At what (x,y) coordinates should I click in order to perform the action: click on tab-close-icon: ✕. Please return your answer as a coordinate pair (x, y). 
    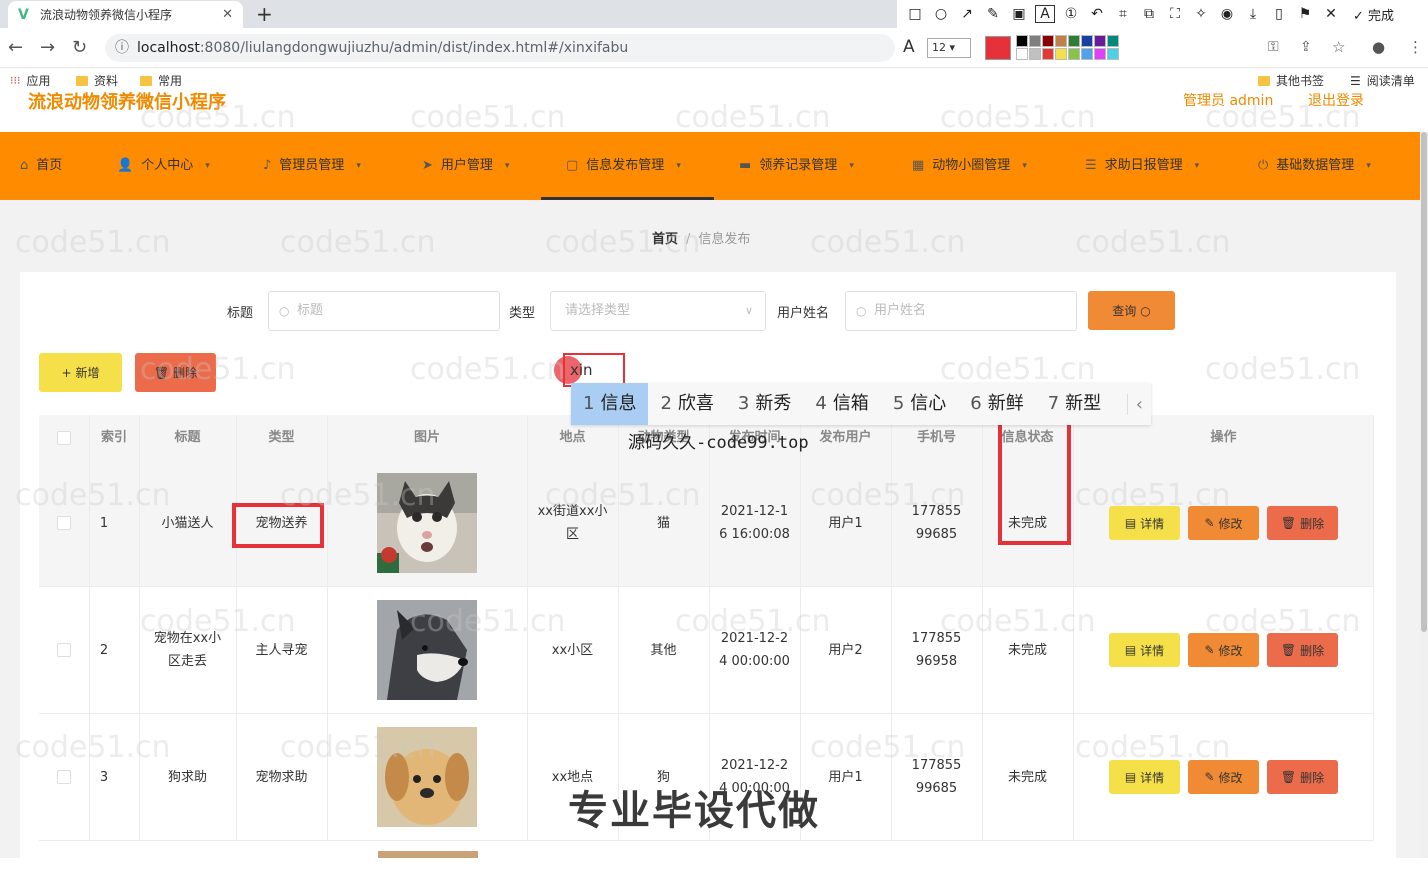
    Looking at the image, I should click on (227, 14).